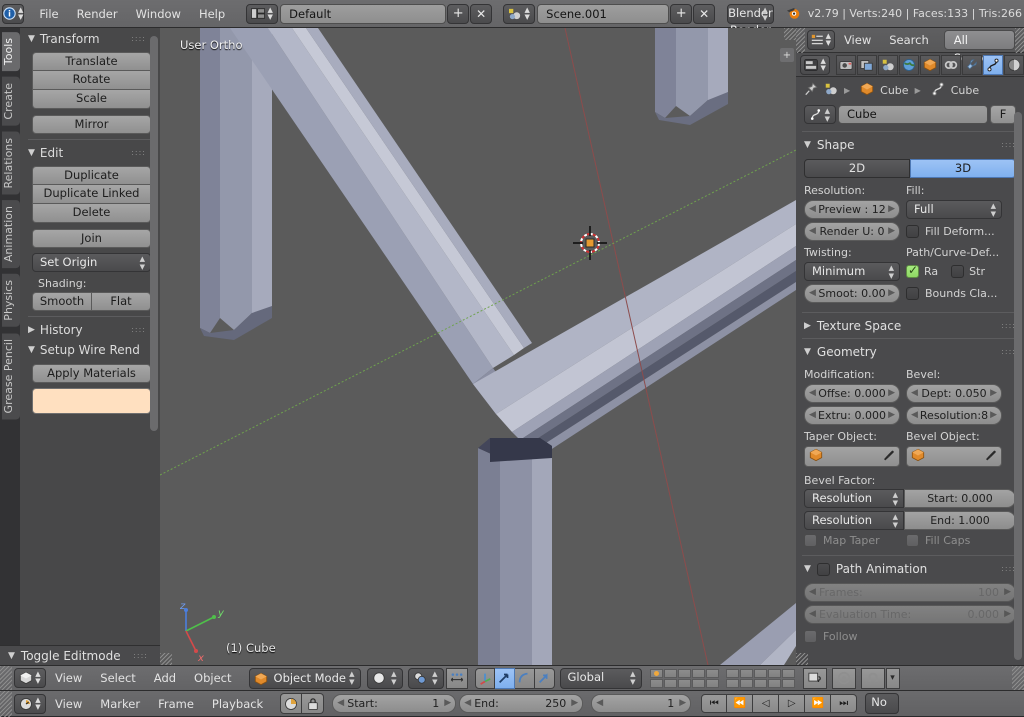  What do you see at coordinates (394, 703) in the screenshot?
I see `frame-start-field: ◀ Start: 1 ▶` at bounding box center [394, 703].